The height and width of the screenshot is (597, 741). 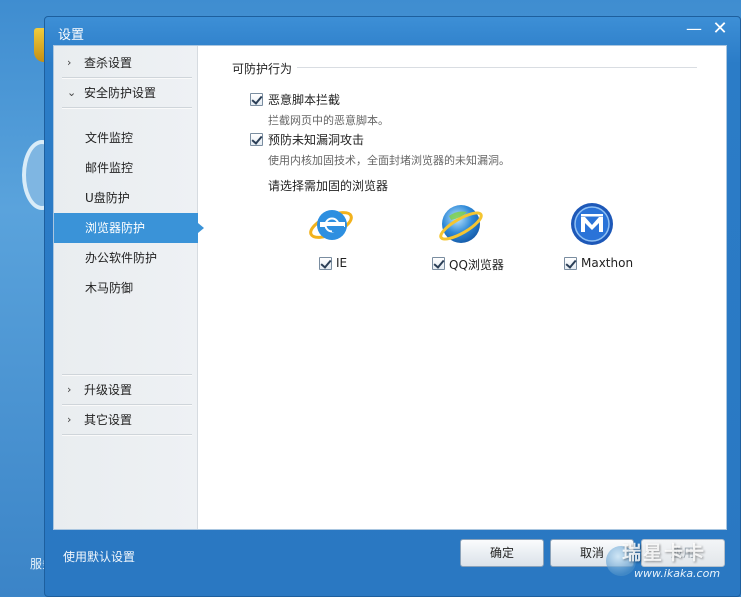 What do you see at coordinates (607, 263) in the screenshot?
I see `browser-label-maxthon: Maxthon` at bounding box center [607, 263].